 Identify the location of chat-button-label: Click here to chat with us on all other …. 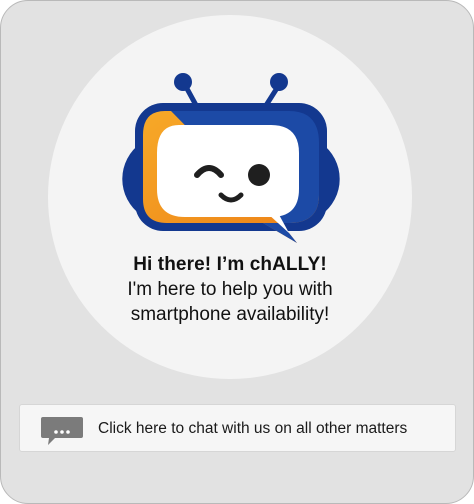
(253, 428).